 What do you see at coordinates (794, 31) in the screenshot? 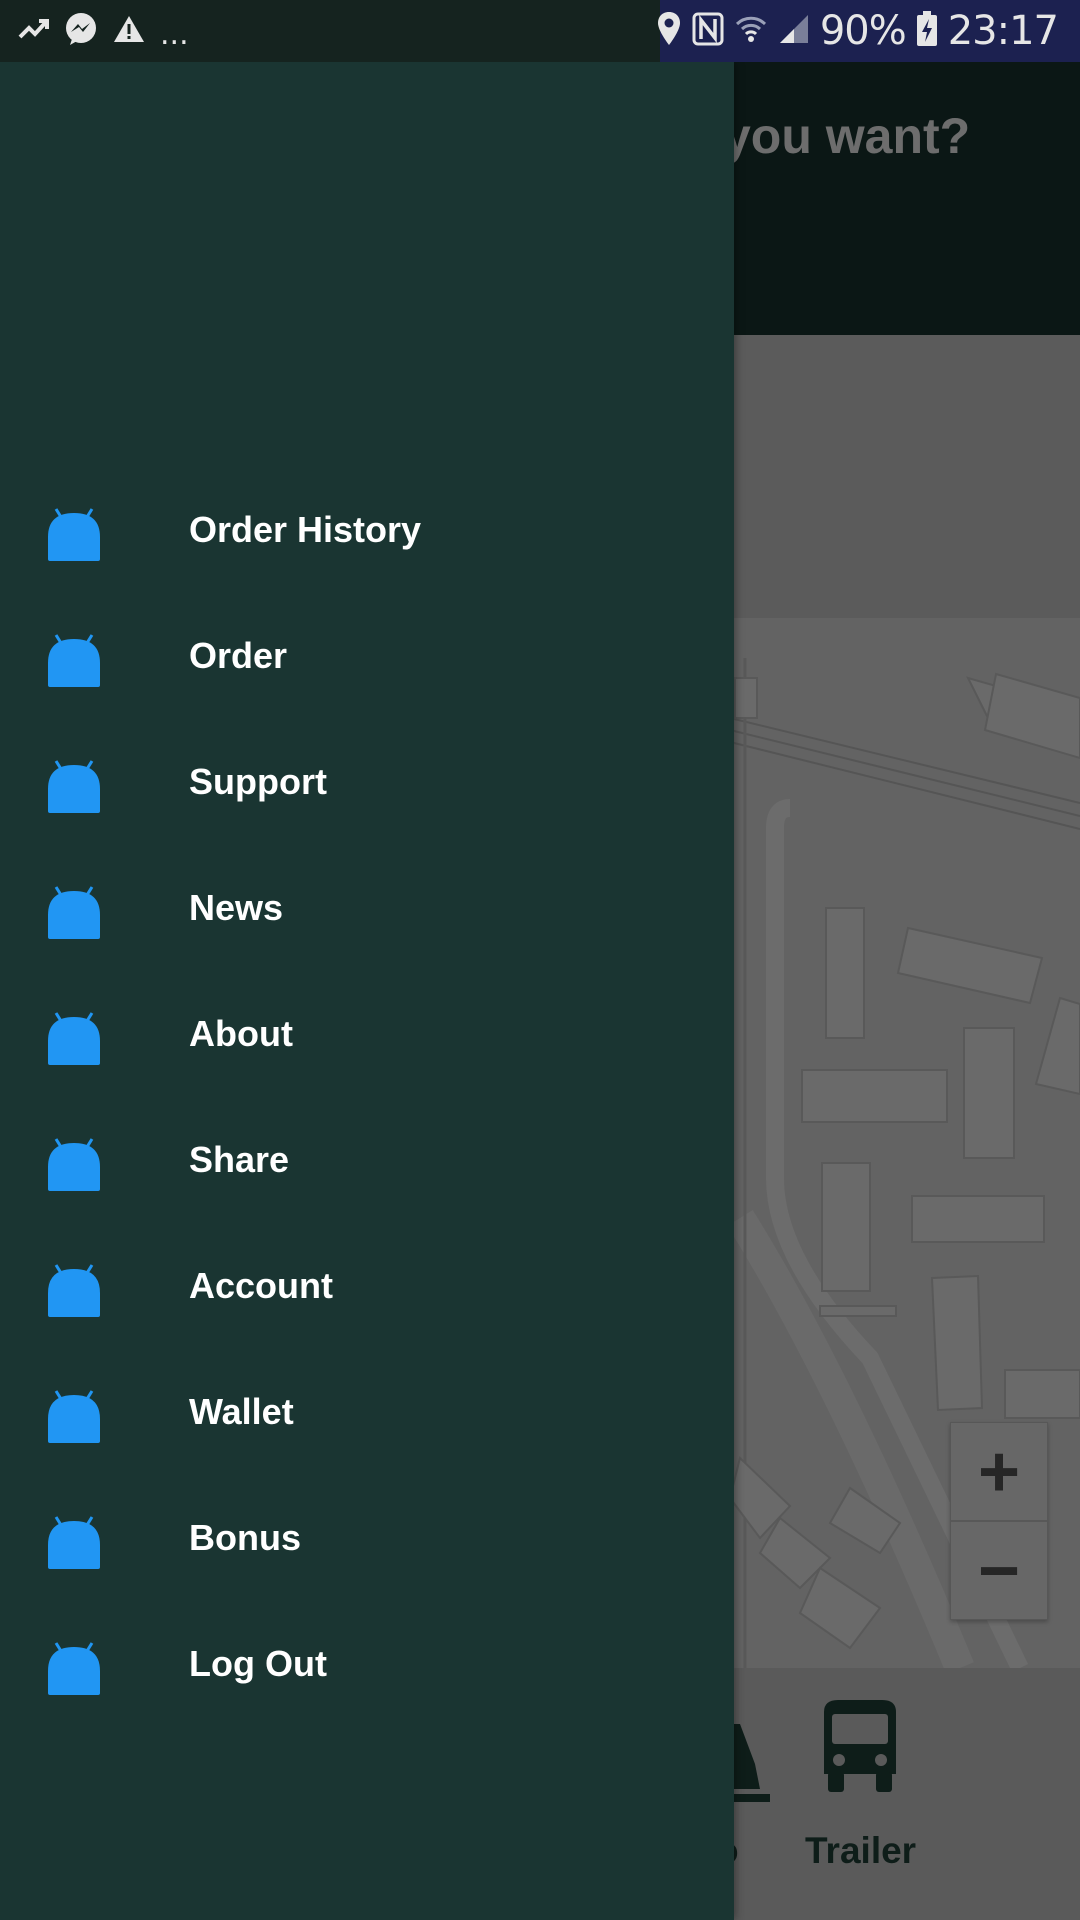
I see `signal-icon` at bounding box center [794, 31].